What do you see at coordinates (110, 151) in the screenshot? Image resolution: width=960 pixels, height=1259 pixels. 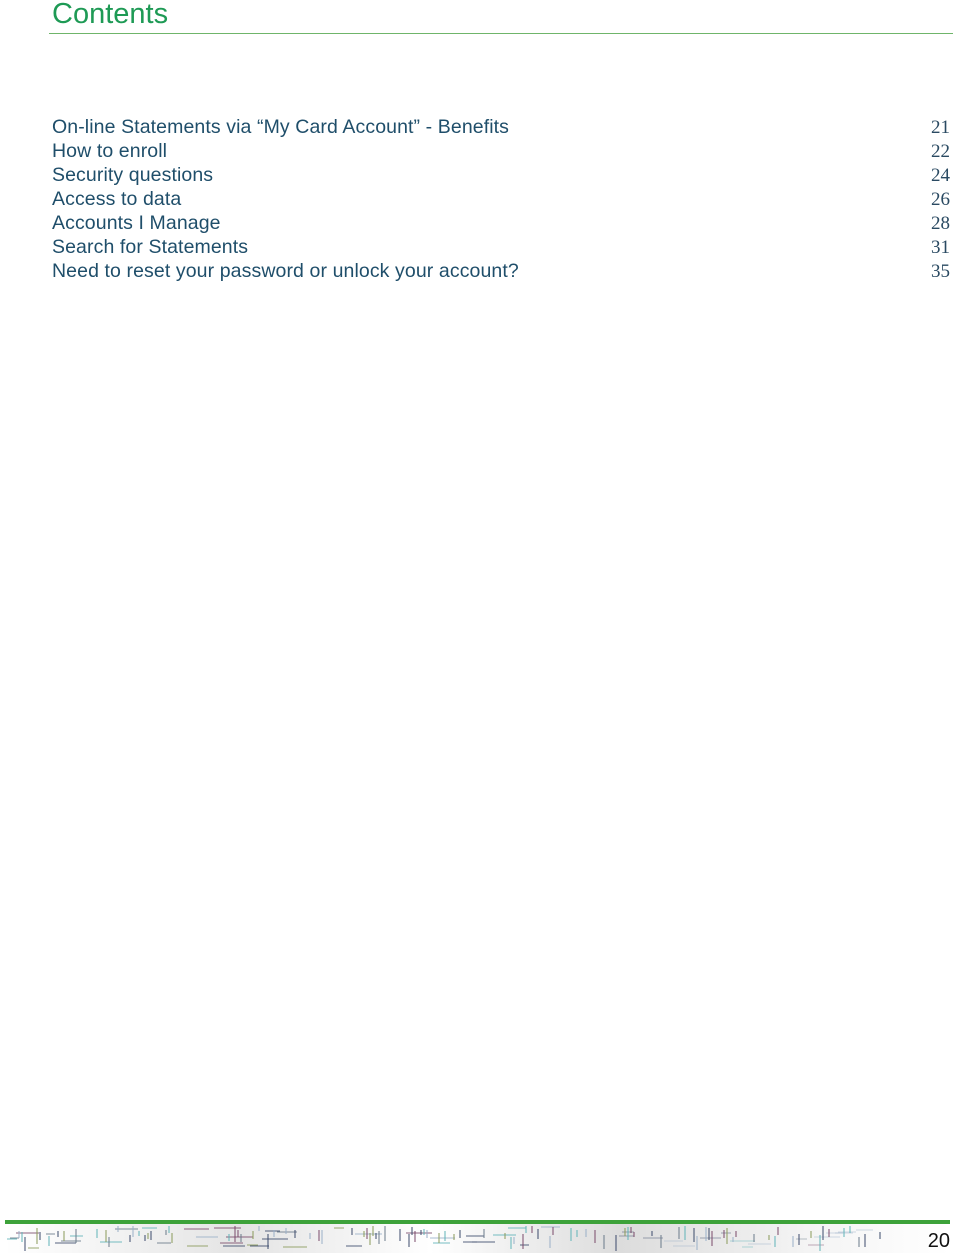 I see `toc-entry-label: How to enroll` at bounding box center [110, 151].